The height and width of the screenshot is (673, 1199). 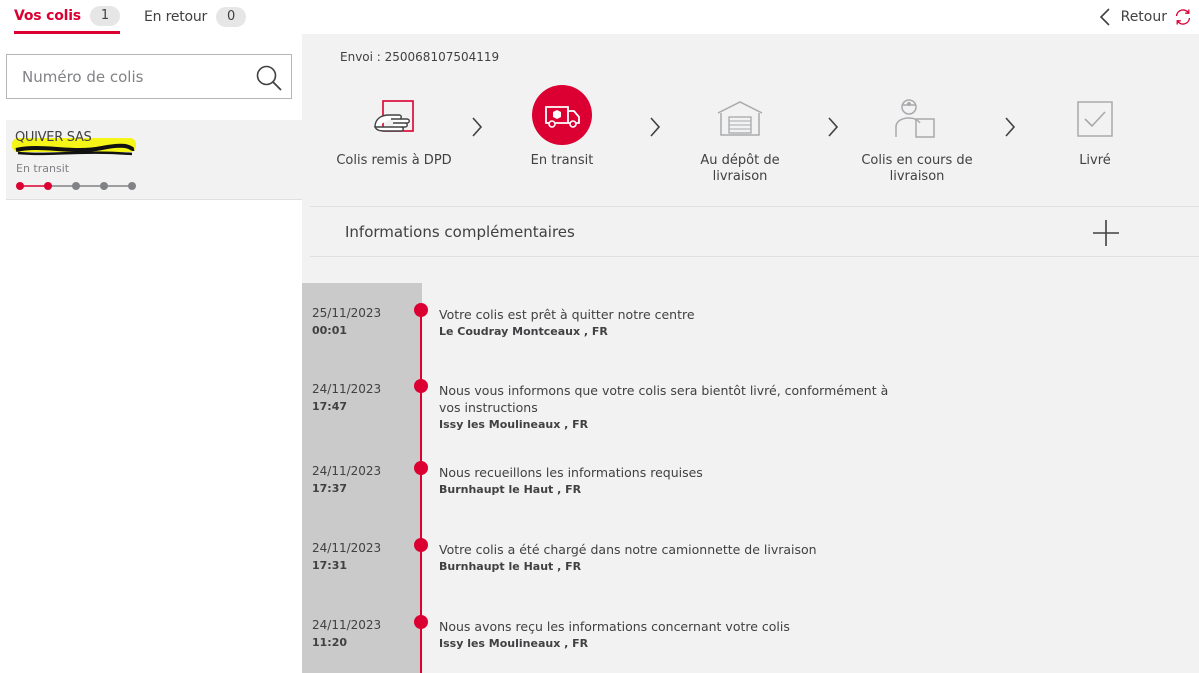 I want to click on shipment-number: Envoi : 250068107504119, so click(x=420, y=57).